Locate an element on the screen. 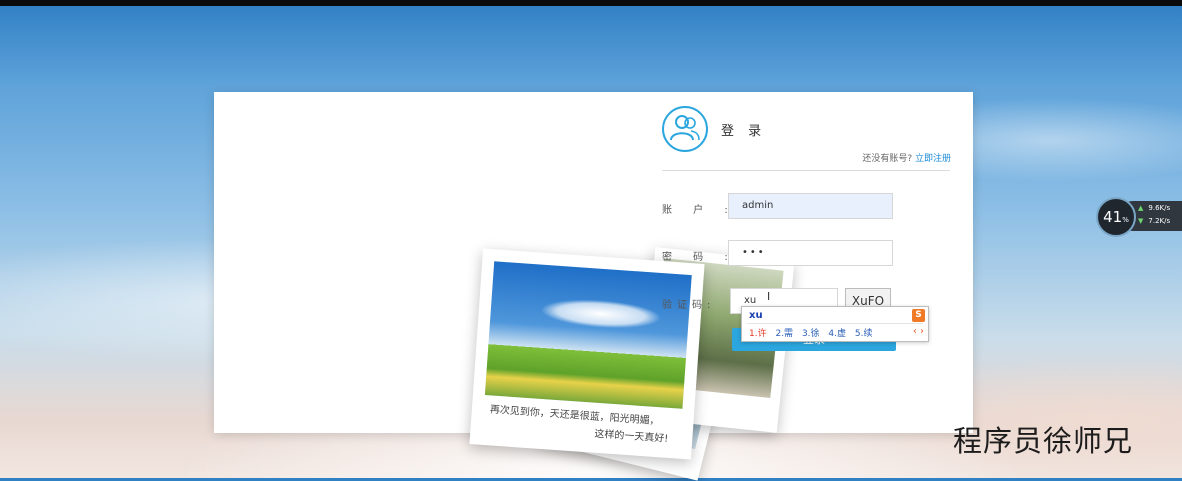  login-title: 登 录 is located at coordinates (744, 131).